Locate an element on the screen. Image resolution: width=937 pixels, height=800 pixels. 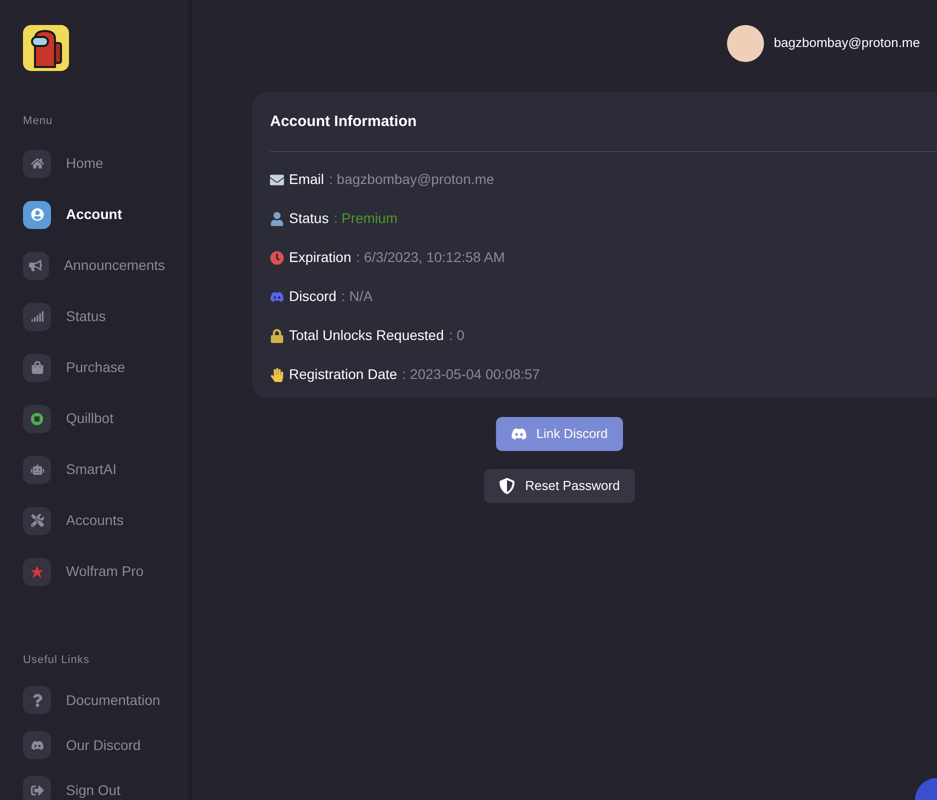
nav-item: Account is located at coordinates (94, 214).